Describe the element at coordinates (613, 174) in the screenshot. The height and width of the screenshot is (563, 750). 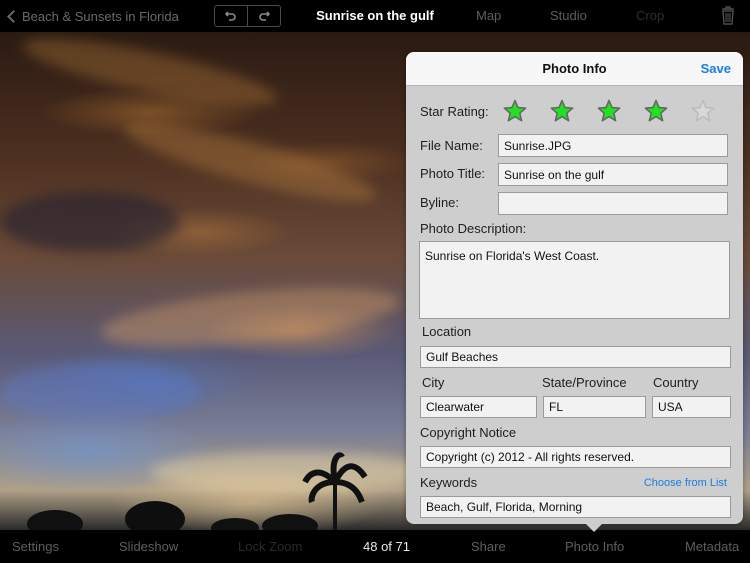
I see `photo-title-field: Sunrise on the gulf` at that location.